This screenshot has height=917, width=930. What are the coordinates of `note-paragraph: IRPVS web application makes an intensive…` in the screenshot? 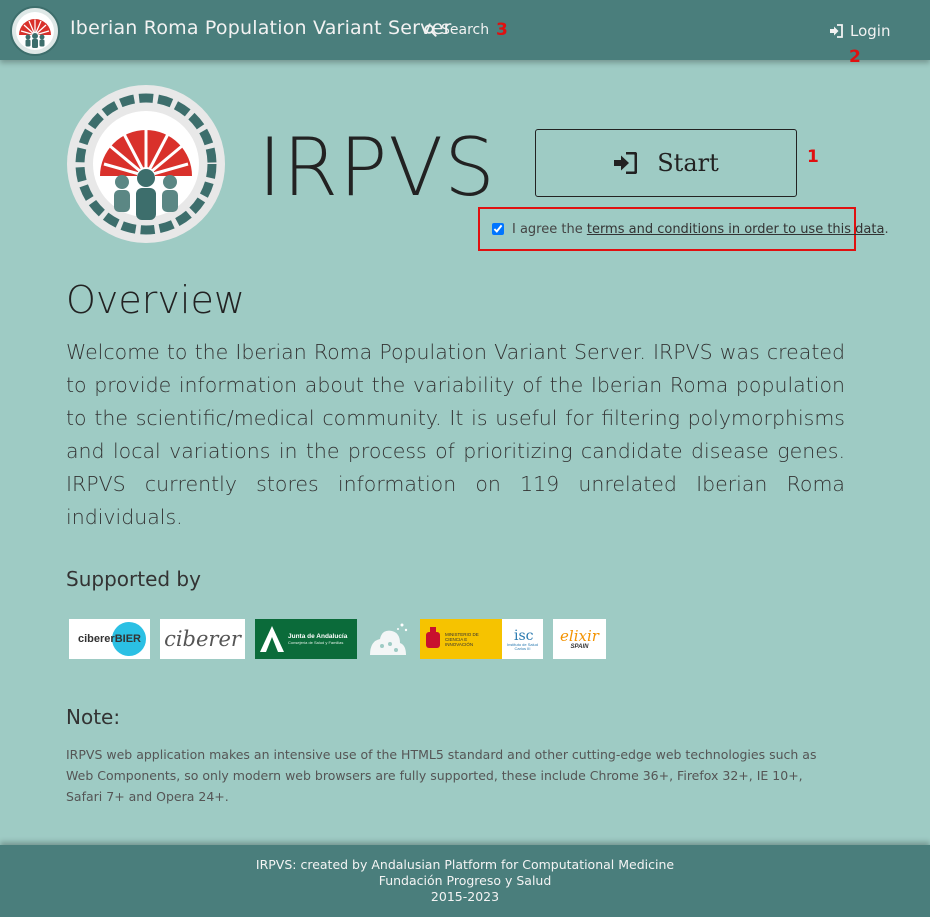 It's located at (441, 775).